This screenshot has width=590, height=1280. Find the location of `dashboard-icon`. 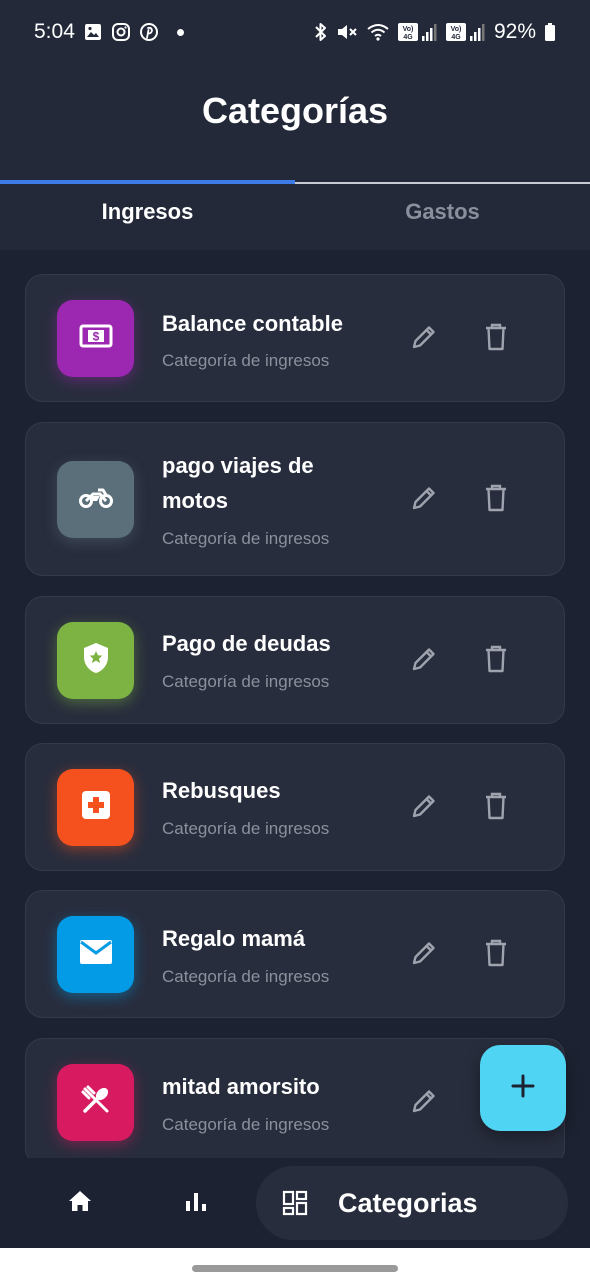

dashboard-icon is located at coordinates (295, 1203).